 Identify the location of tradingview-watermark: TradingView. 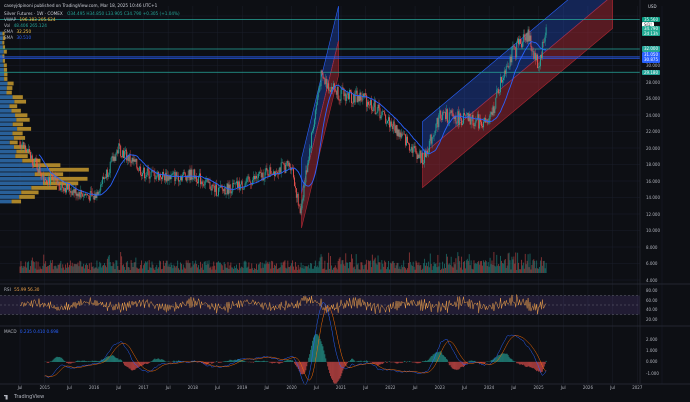
(24, 397).